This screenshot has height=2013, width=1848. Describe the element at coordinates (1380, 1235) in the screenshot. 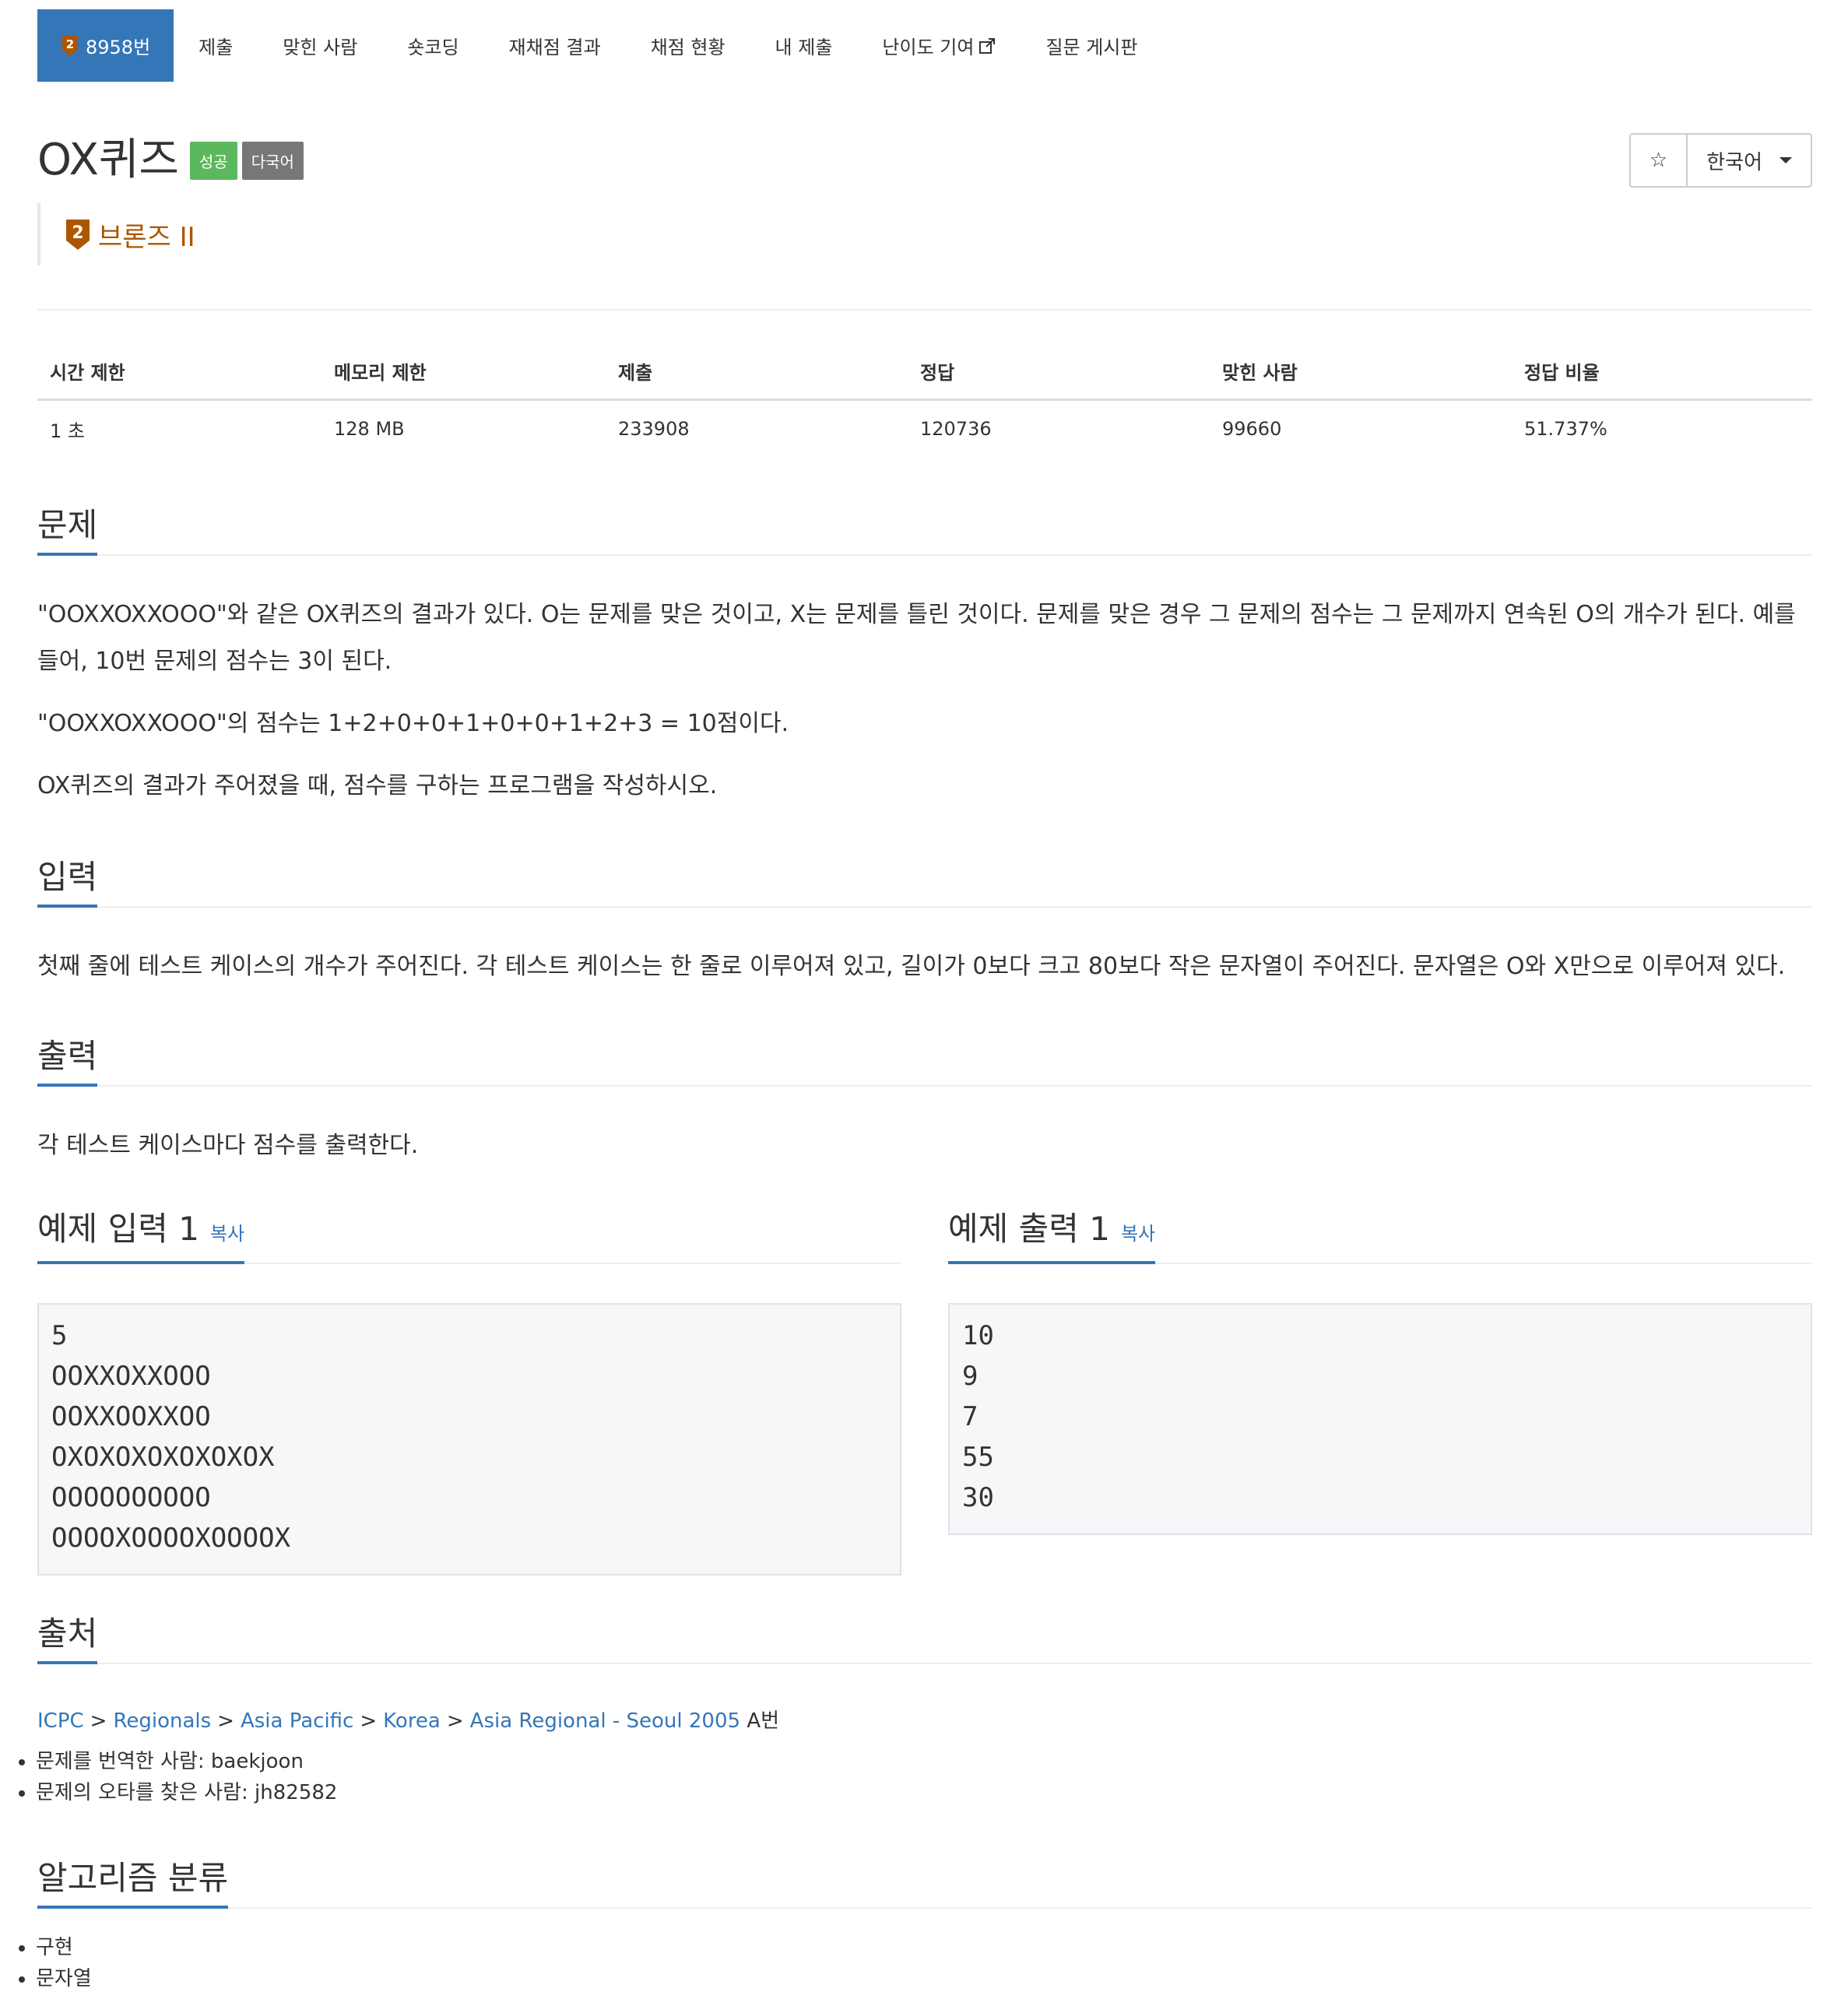

I see `section-headline: 예제 출력 1 복사` at that location.